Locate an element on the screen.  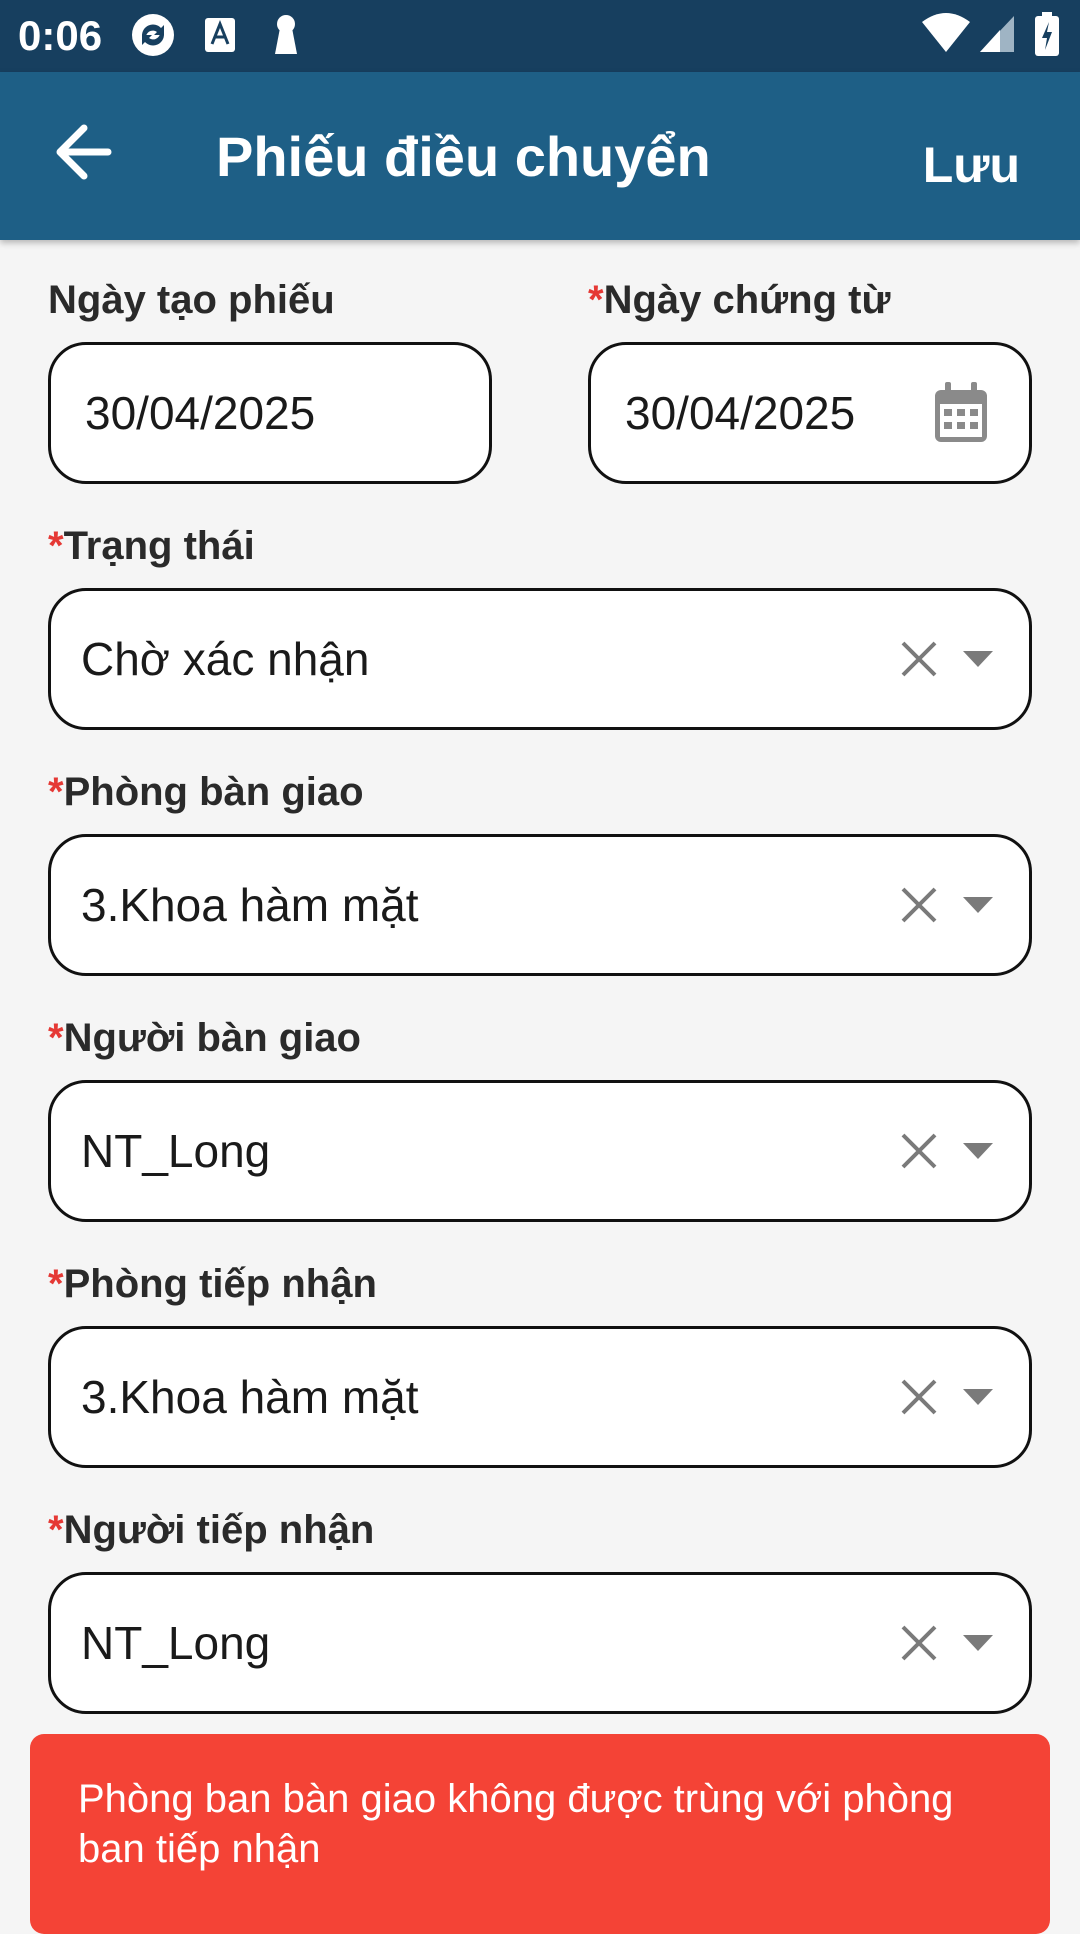
document-date-field: 30/04/2025 is located at coordinates (810, 413).